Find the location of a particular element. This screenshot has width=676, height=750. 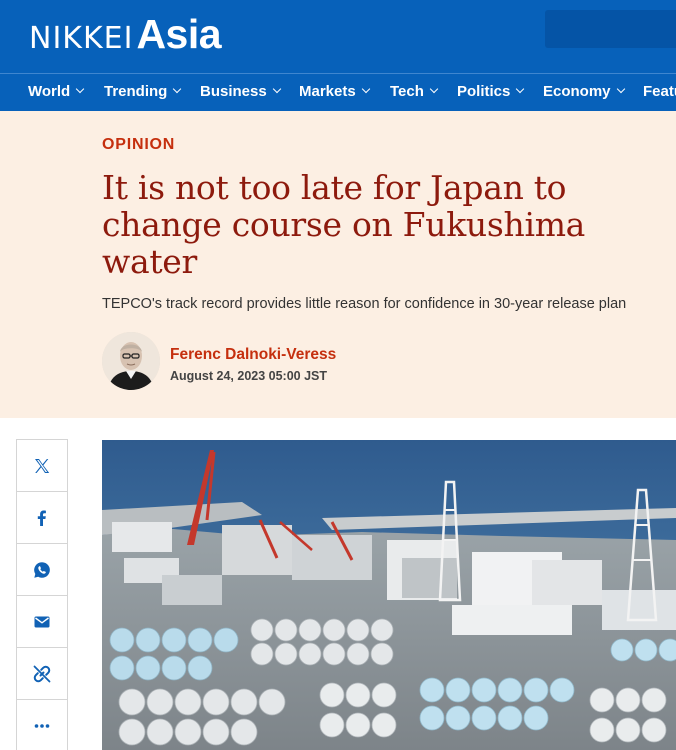

search-input is located at coordinates (610, 29).